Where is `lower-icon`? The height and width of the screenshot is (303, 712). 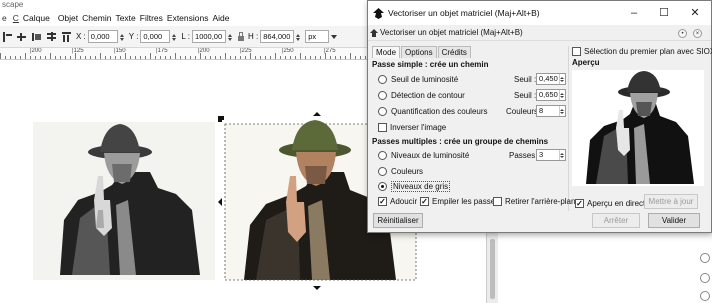
lower-icon is located at coordinates (36, 36).